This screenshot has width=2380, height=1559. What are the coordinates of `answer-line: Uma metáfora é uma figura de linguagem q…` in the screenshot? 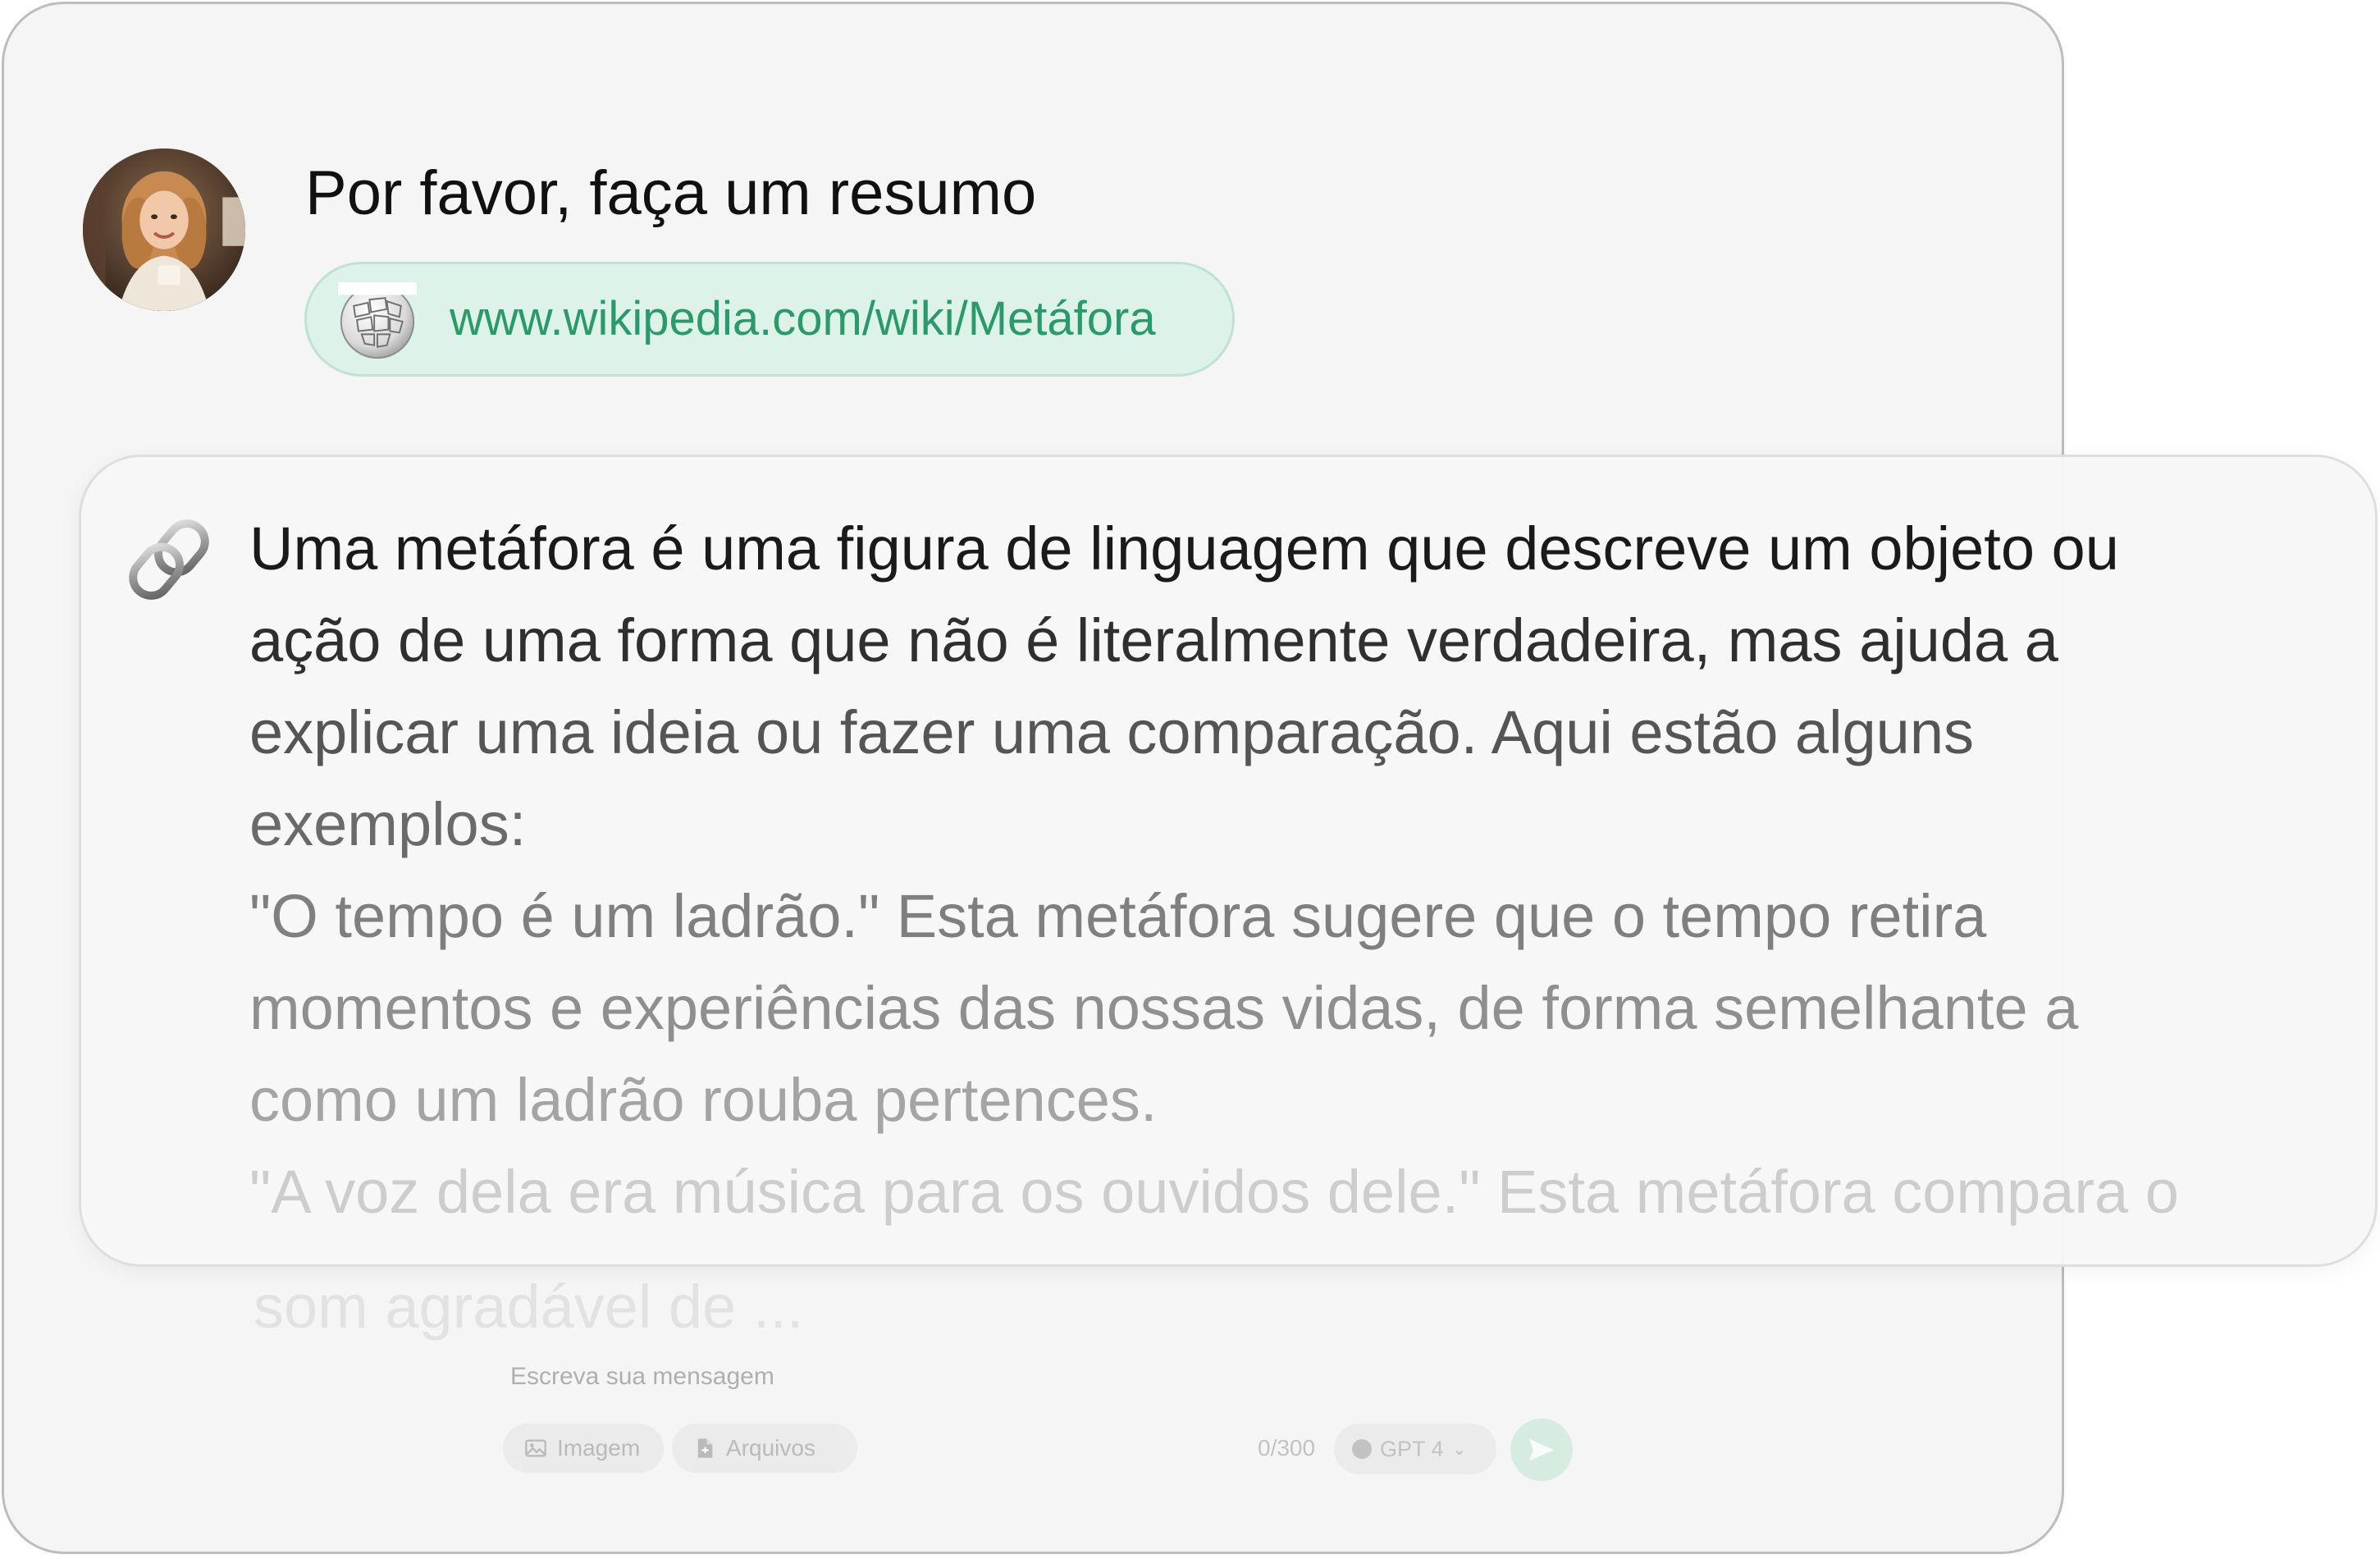 It's located at (1184, 548).